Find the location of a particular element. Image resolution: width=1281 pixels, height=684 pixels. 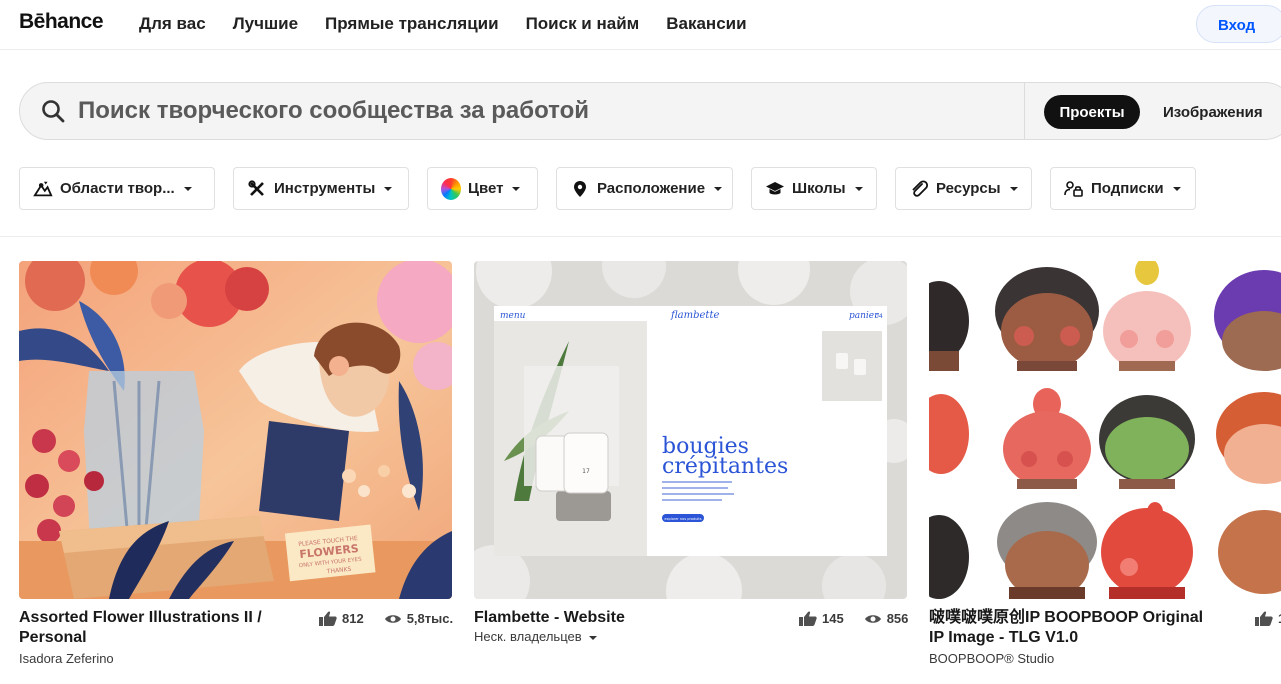

character-grid-image is located at coordinates (1105, 430).